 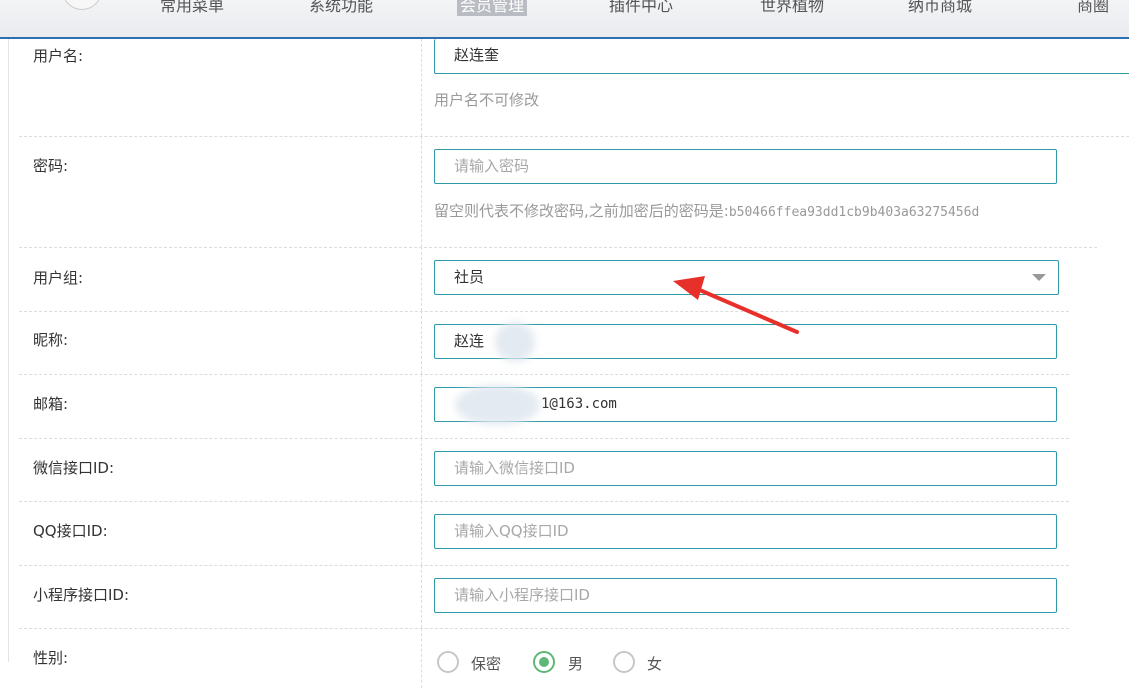 I want to click on email-label: 邮箱:, so click(x=51, y=404).